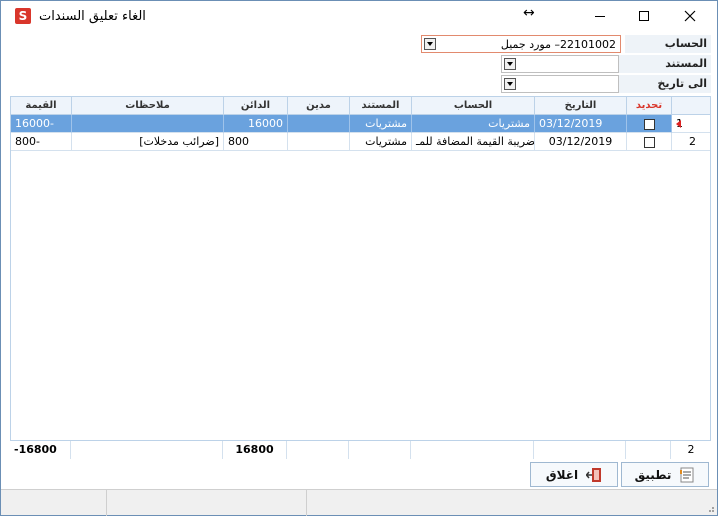  What do you see at coordinates (472, 142) in the screenshot?
I see `cell-account: ضريبة القيمة المضافة للمـ` at bounding box center [472, 142].